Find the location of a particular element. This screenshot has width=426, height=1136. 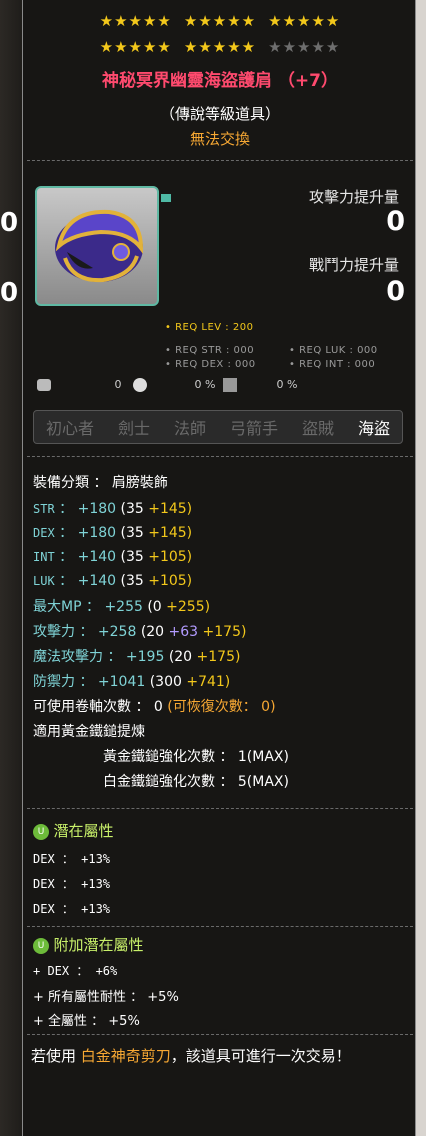

stat-int-row: INT ： +140 (35 +105) is located at coordinates (113, 557).